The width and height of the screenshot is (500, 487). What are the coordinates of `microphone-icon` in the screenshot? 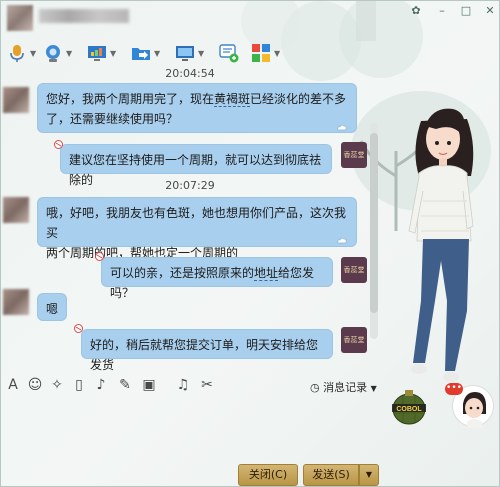 It's located at (17, 53).